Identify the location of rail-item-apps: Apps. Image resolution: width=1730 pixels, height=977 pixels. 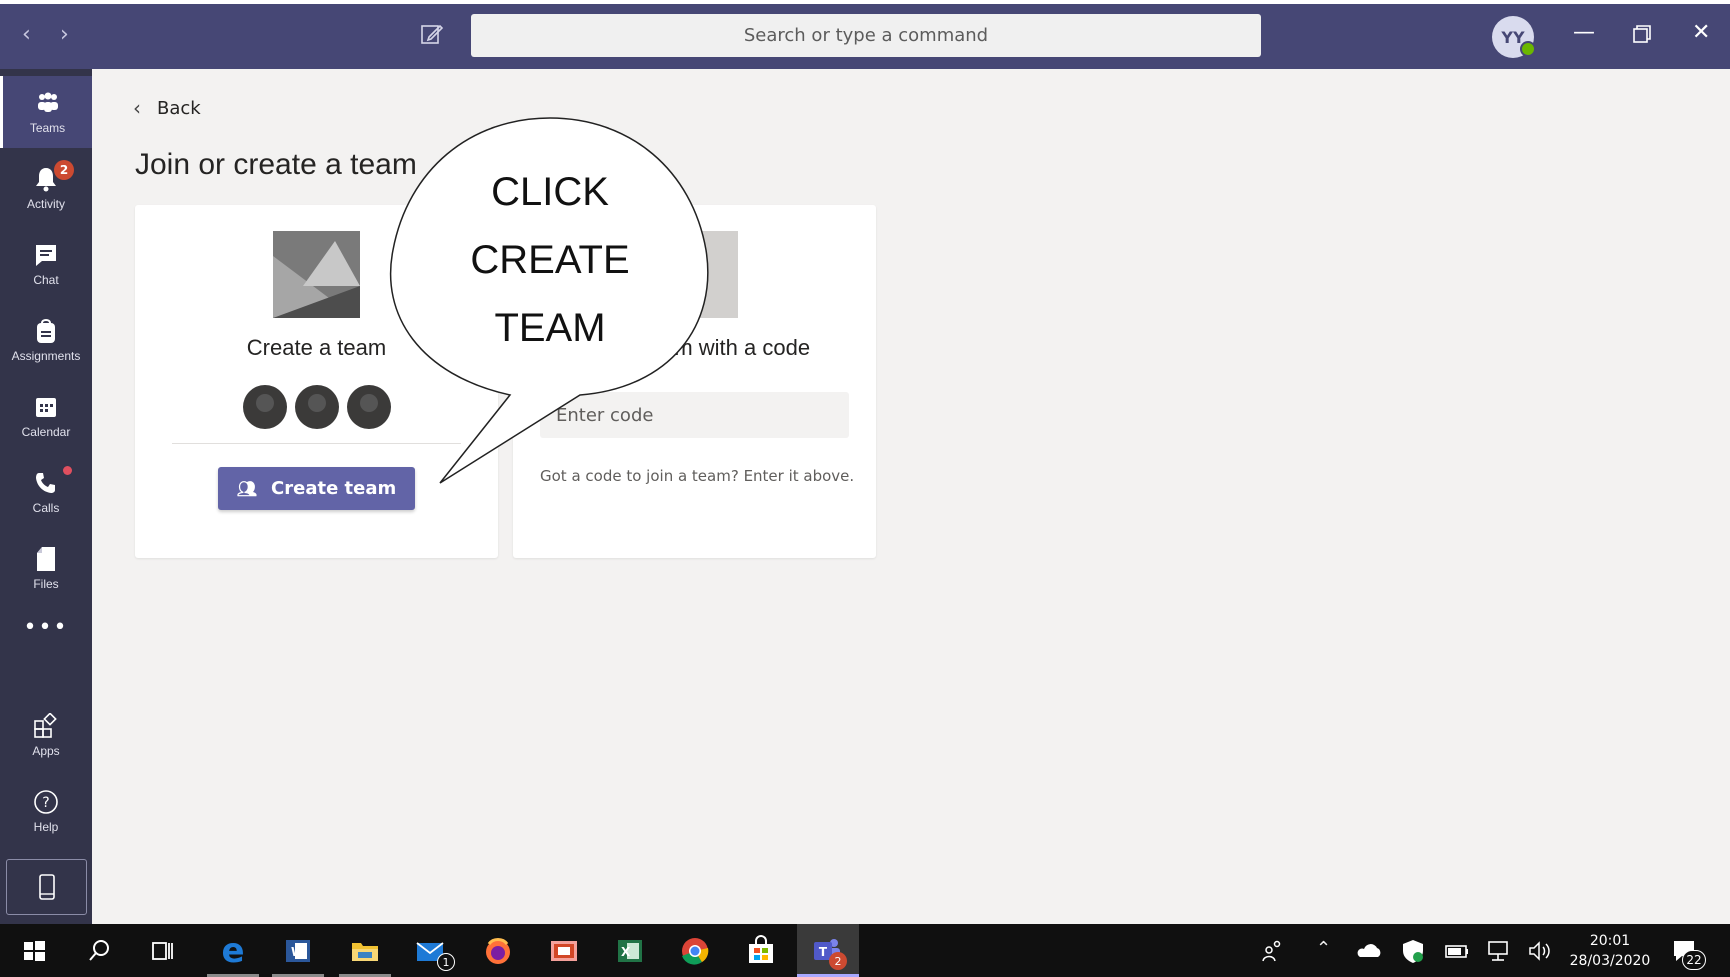
(46, 735).